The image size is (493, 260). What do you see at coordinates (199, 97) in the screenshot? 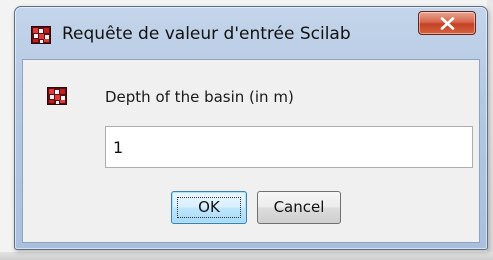
I see `prompt-label: Depth of the basin (in m)` at bounding box center [199, 97].